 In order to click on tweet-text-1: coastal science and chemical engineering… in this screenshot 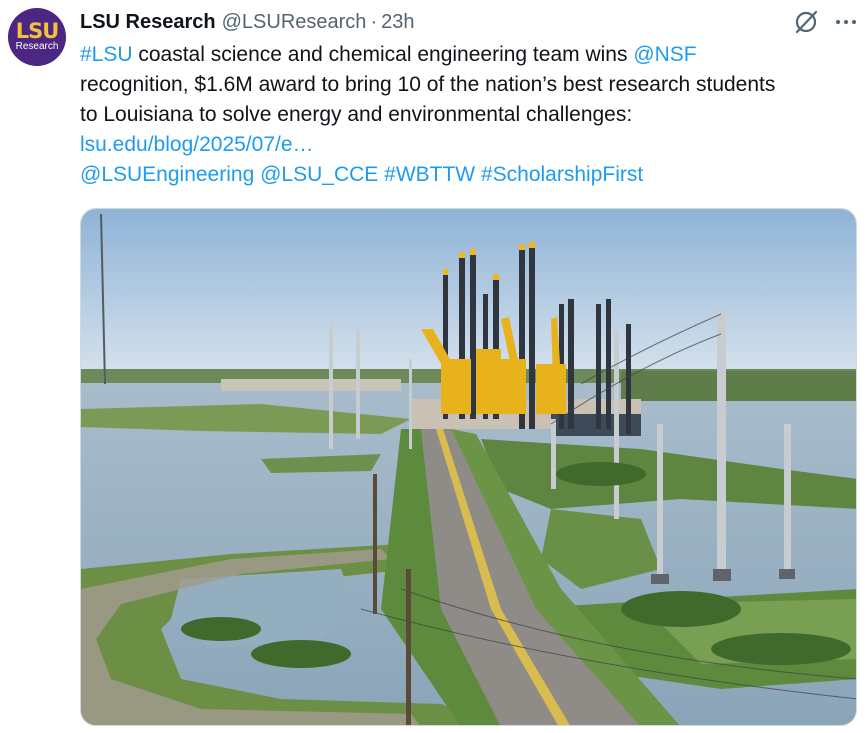, I will do `click(383, 54)`.